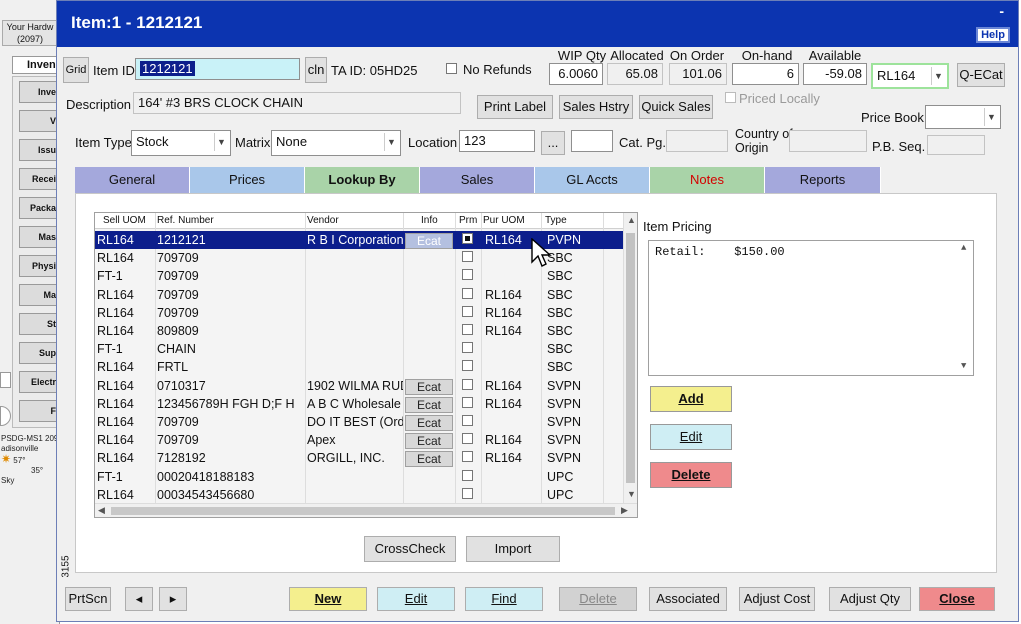 This screenshot has height=624, width=1021. Describe the element at coordinates (247, 180) in the screenshot. I see `tab-prices: Prices` at that location.